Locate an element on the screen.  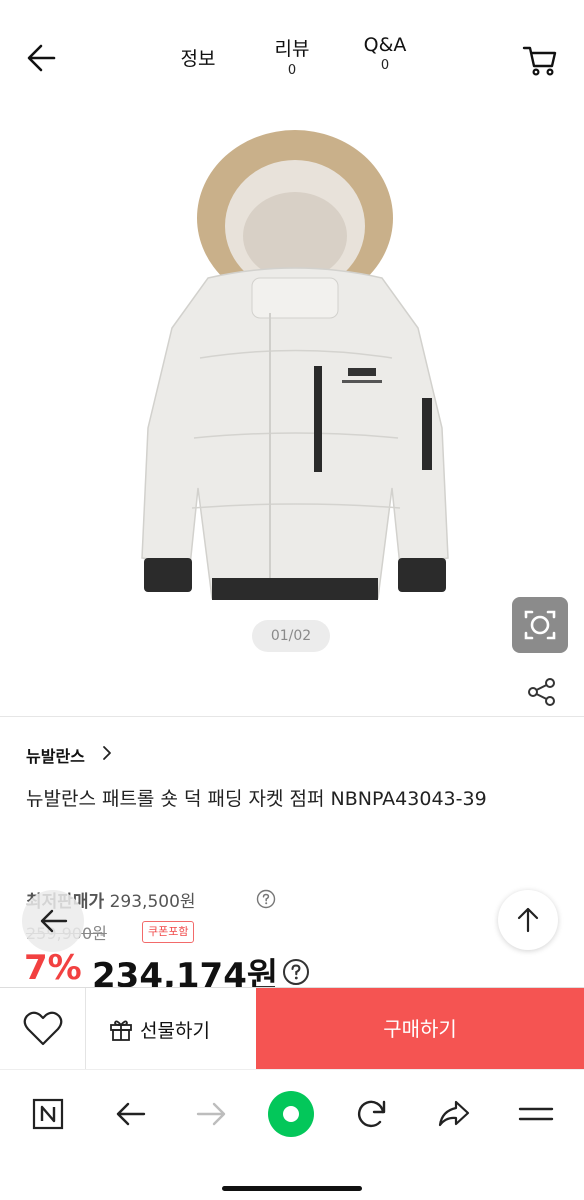
tab-qna-label: Q&A is located at coordinates (385, 45).